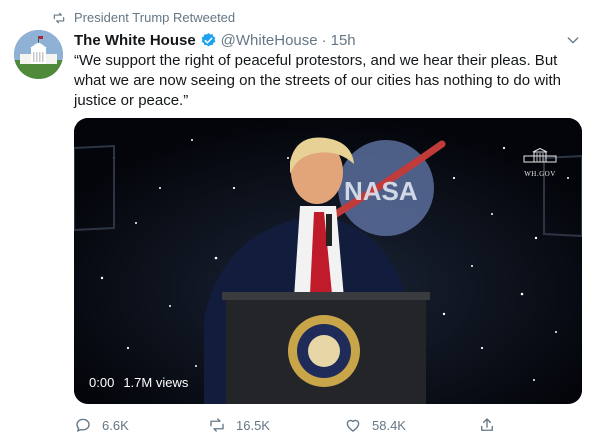 The width and height of the screenshot is (597, 442). What do you see at coordinates (156, 382) in the screenshot?
I see `video-view-count: 1.7M views` at bounding box center [156, 382].